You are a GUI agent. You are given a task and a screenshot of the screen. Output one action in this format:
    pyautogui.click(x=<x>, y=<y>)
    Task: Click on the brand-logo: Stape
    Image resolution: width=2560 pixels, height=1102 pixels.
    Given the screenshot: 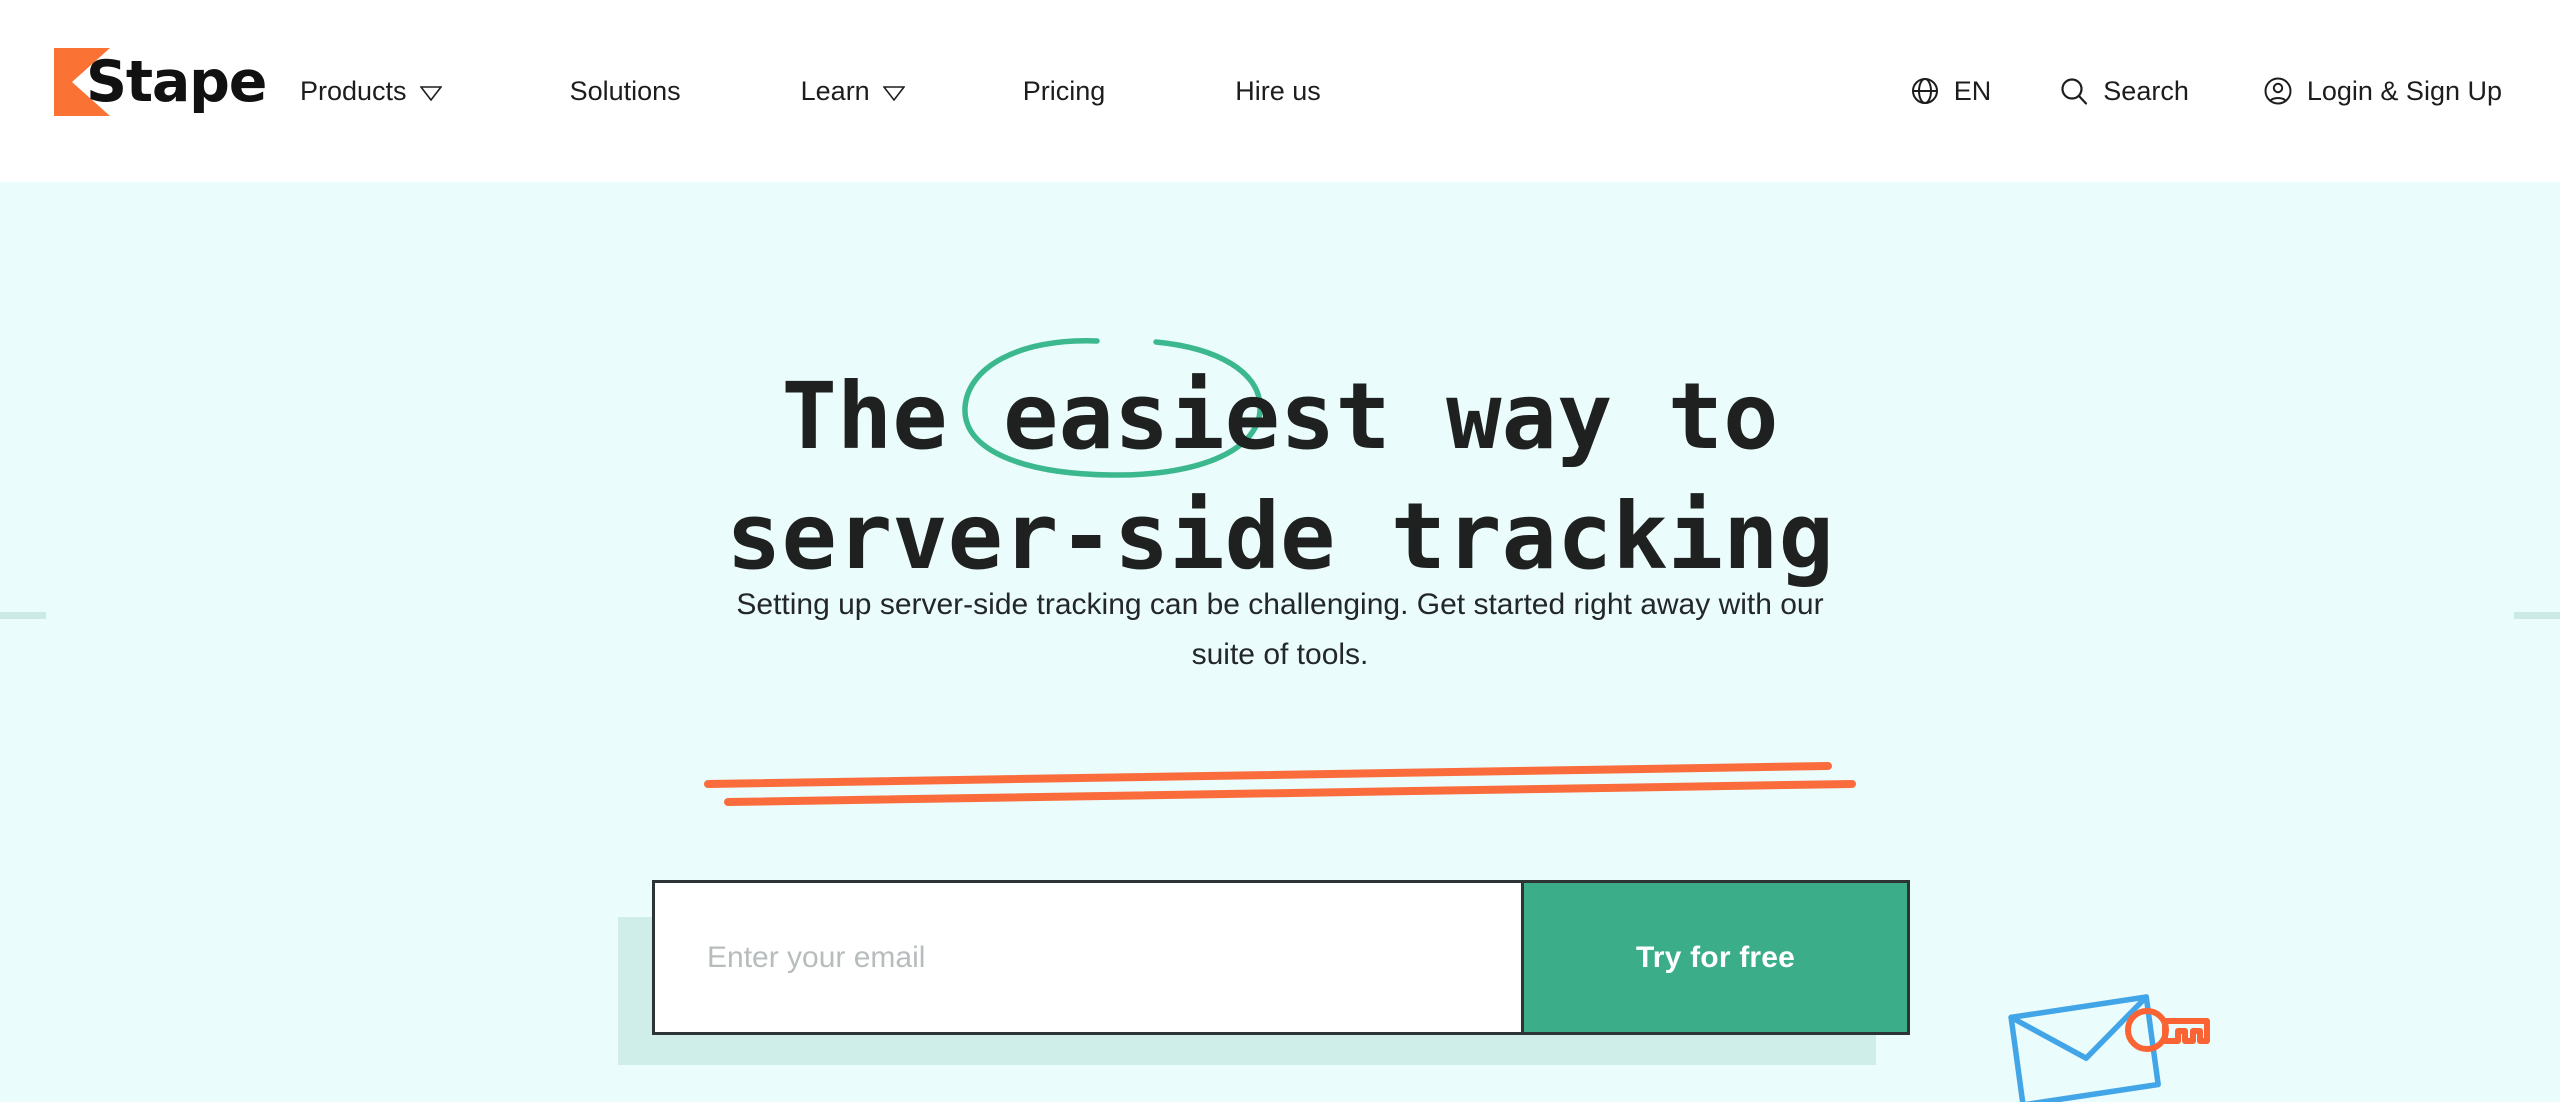 What is the action you would take?
    pyautogui.click(x=159, y=82)
    